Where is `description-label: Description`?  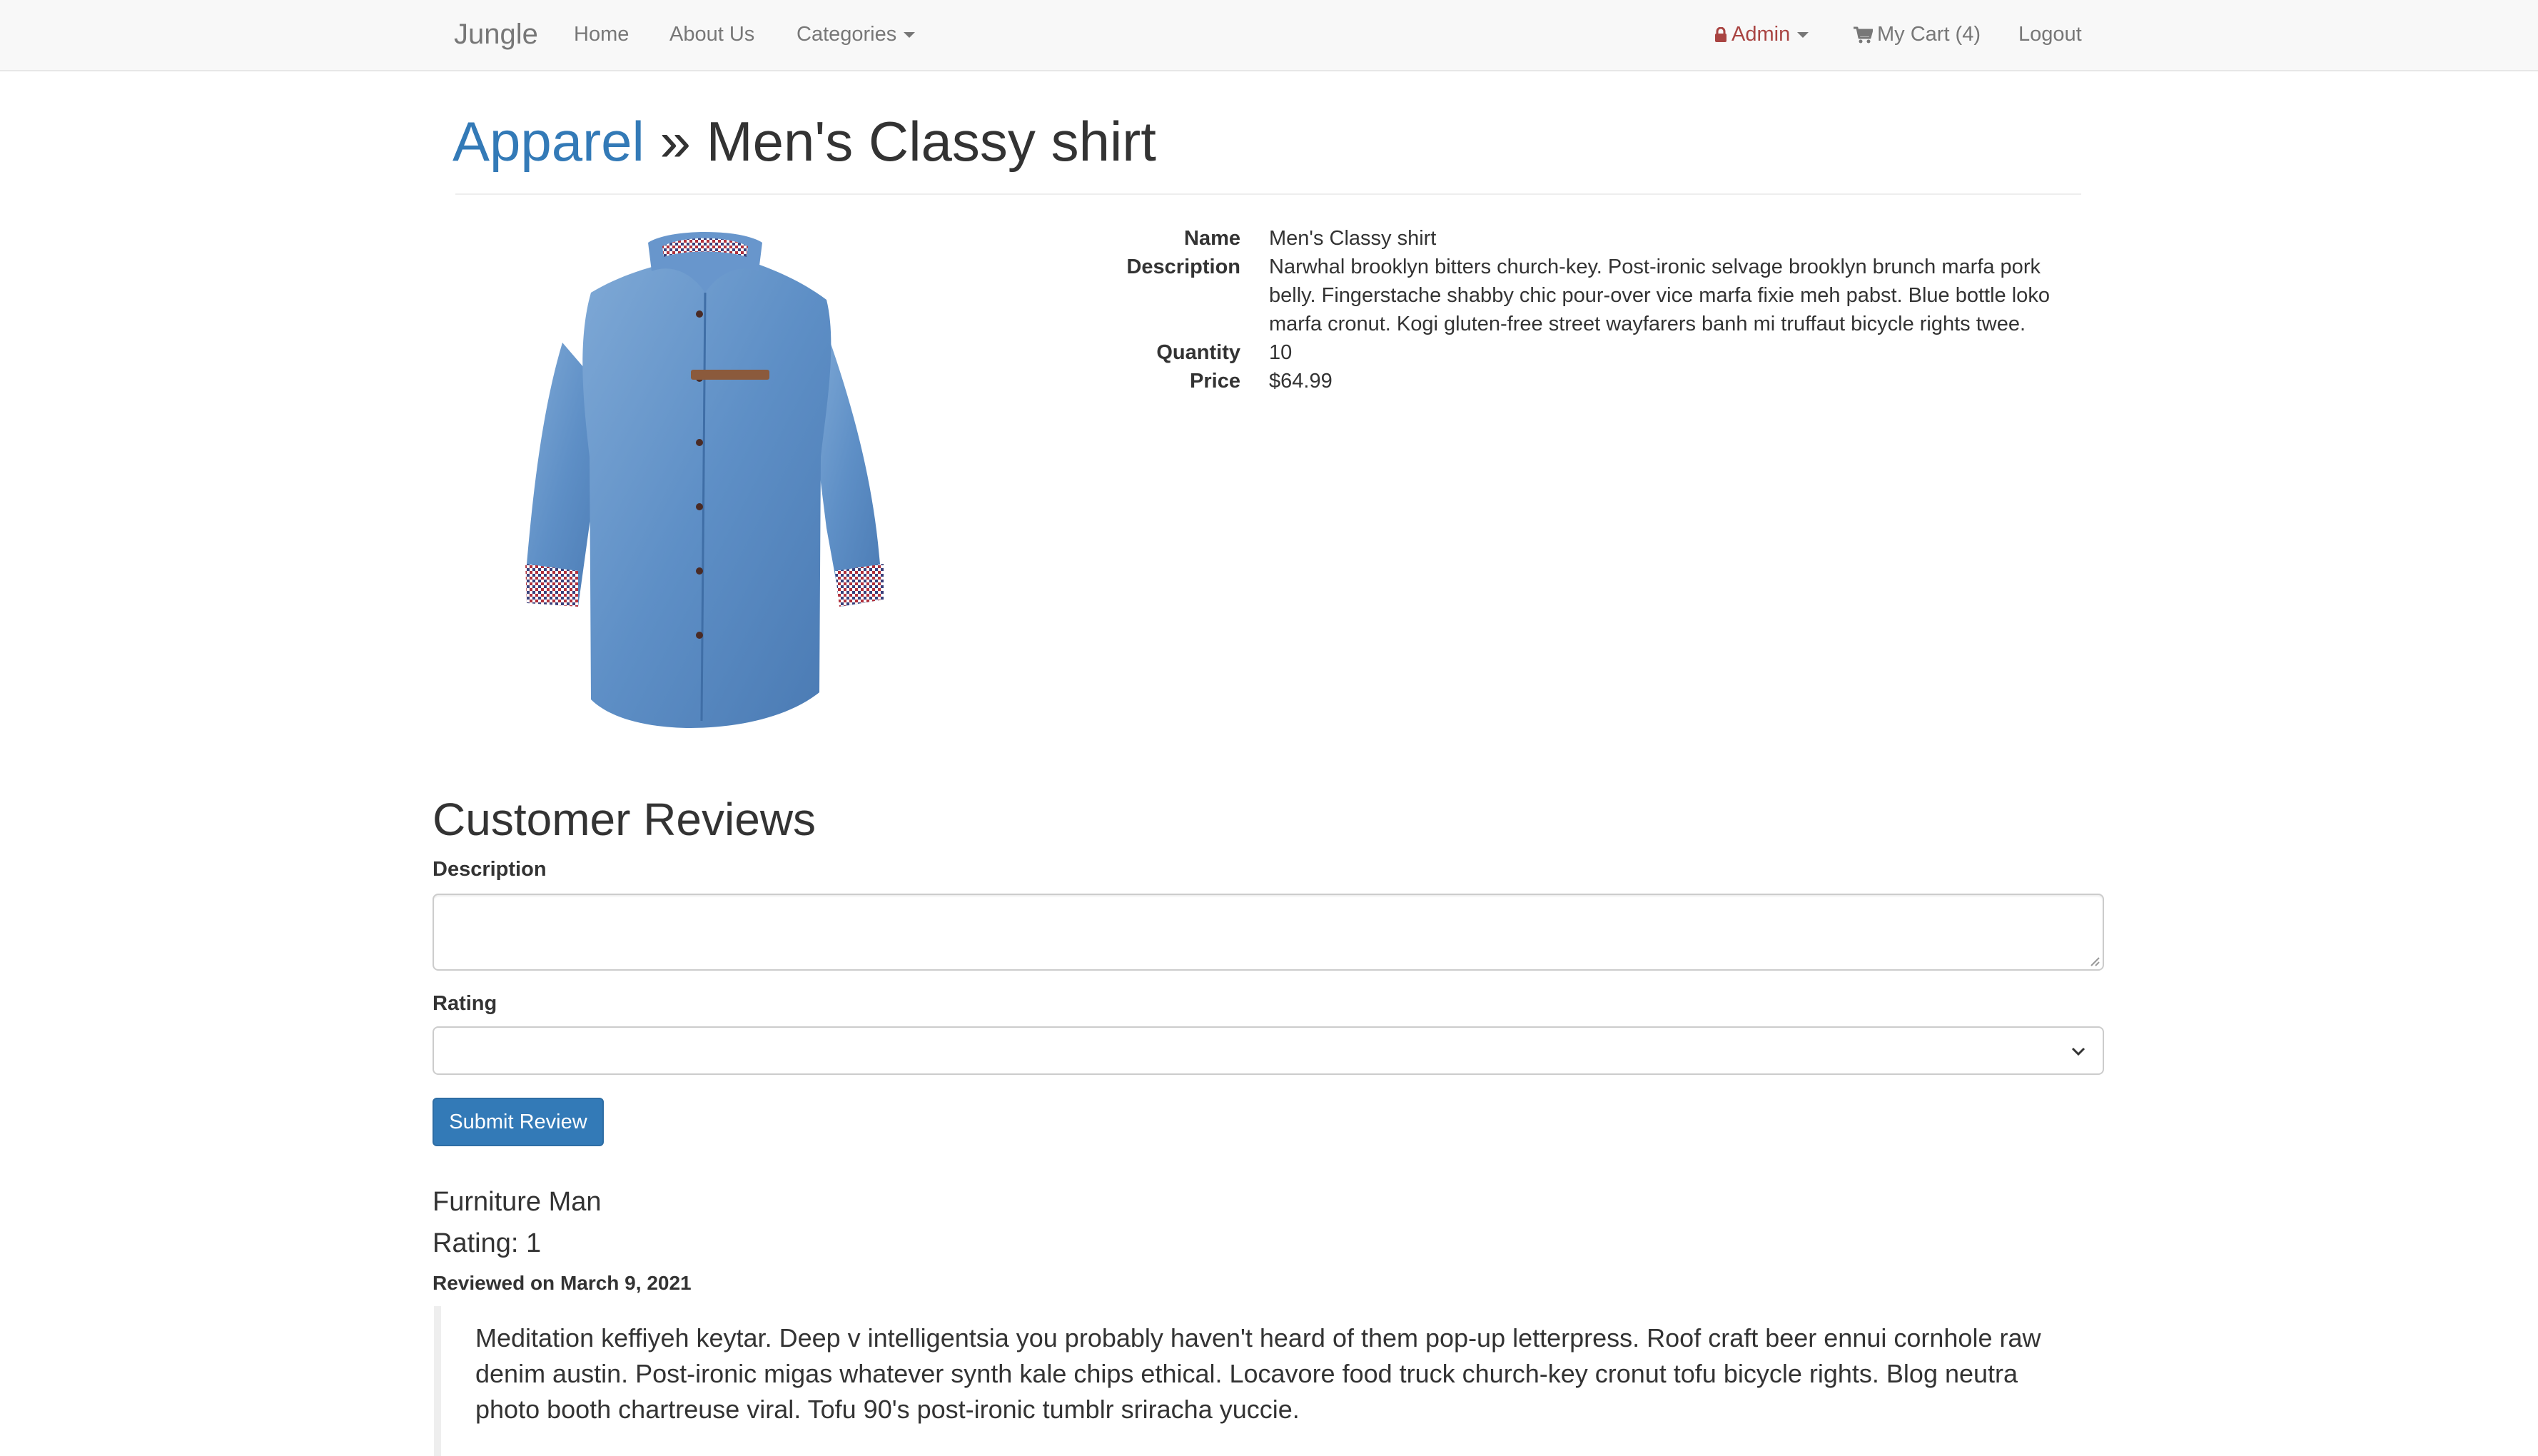
description-label: Description is located at coordinates (490, 869).